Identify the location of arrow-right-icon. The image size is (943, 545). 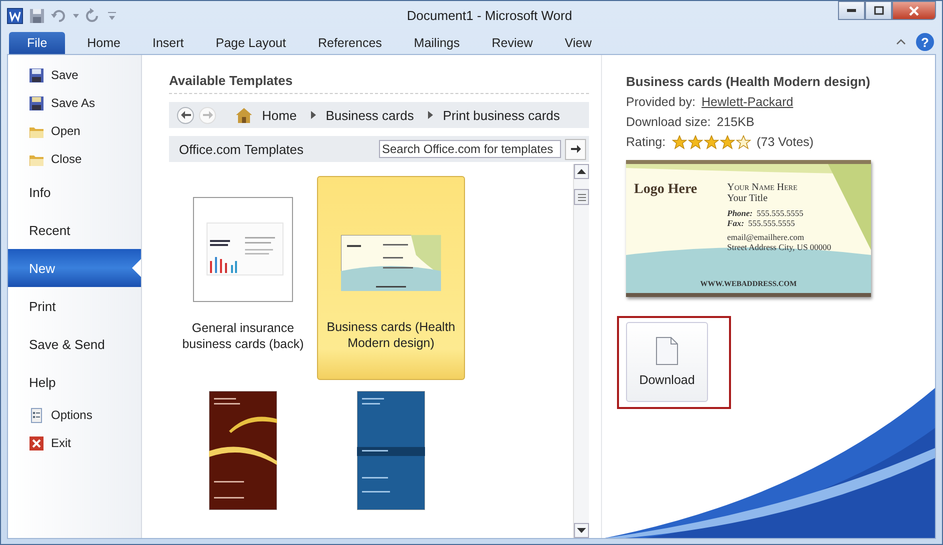
(575, 149).